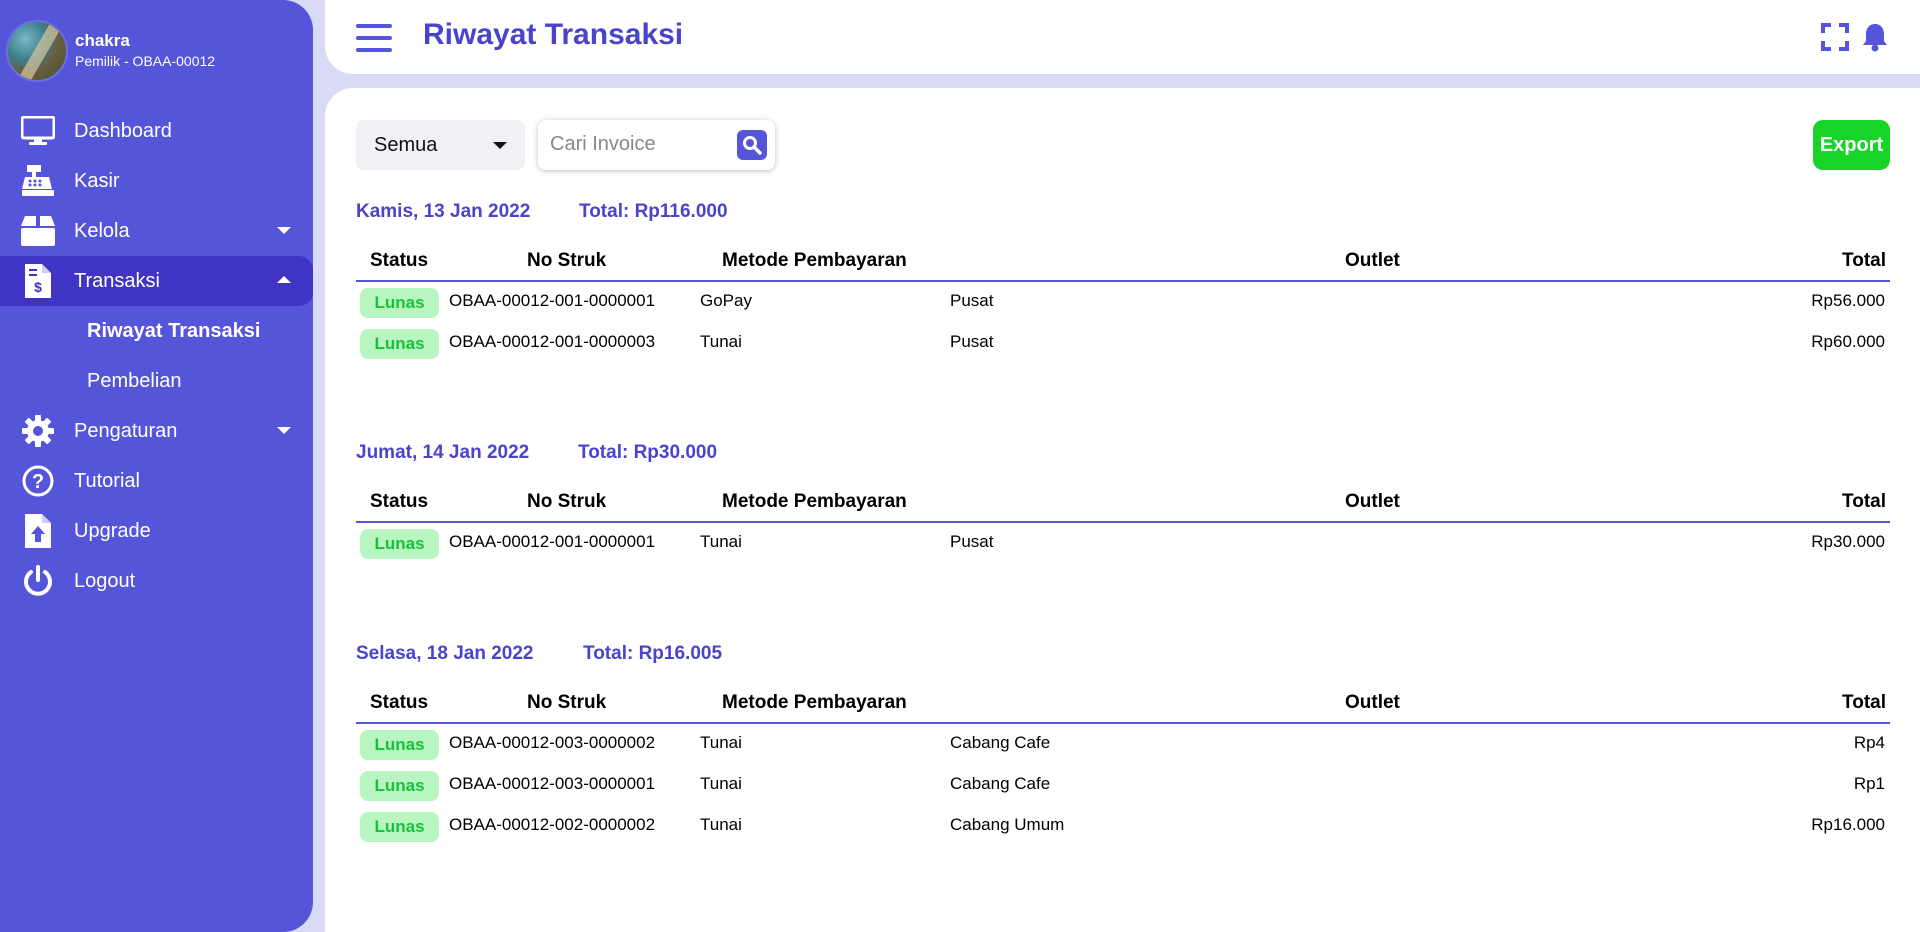 Image resolution: width=1920 pixels, height=932 pixels. Describe the element at coordinates (1875, 37) in the screenshot. I see `bell-icon` at that location.